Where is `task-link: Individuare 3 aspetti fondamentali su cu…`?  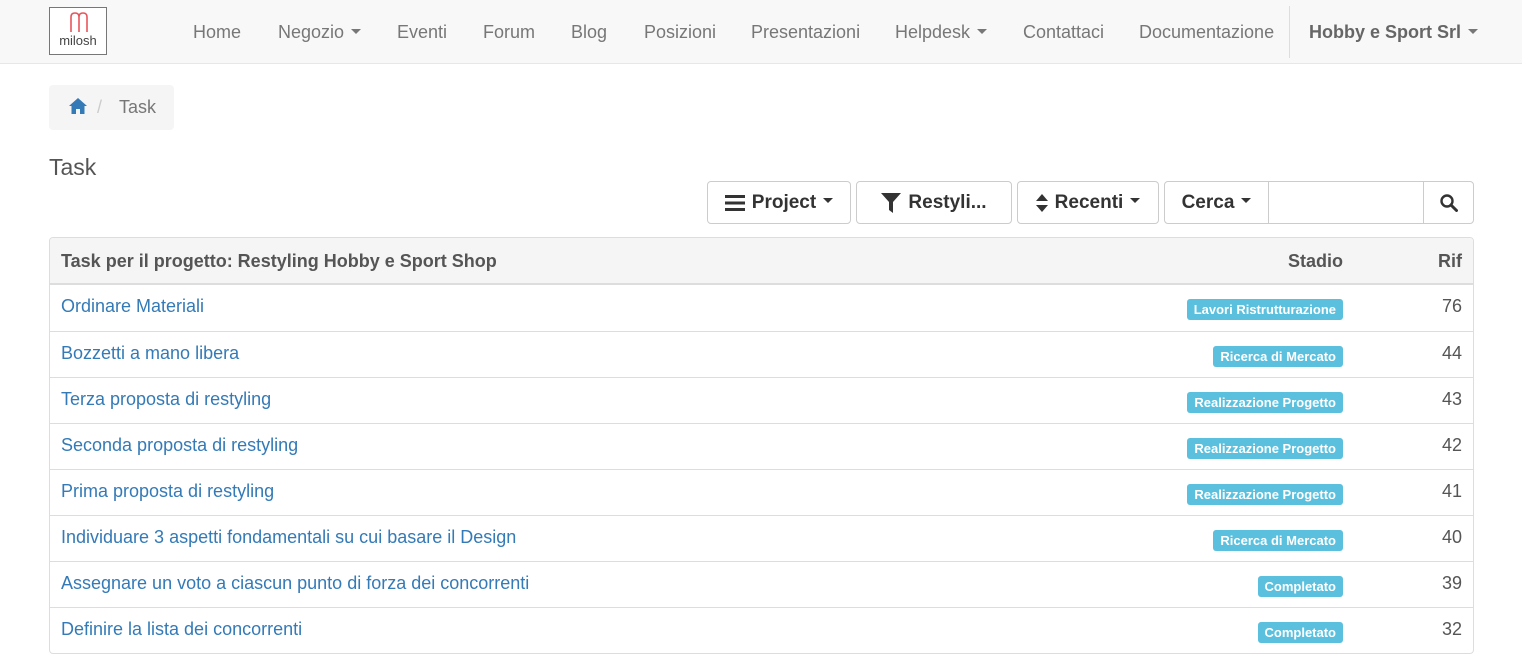
task-link: Individuare 3 aspetti fondamentali su cu… is located at coordinates (288, 537).